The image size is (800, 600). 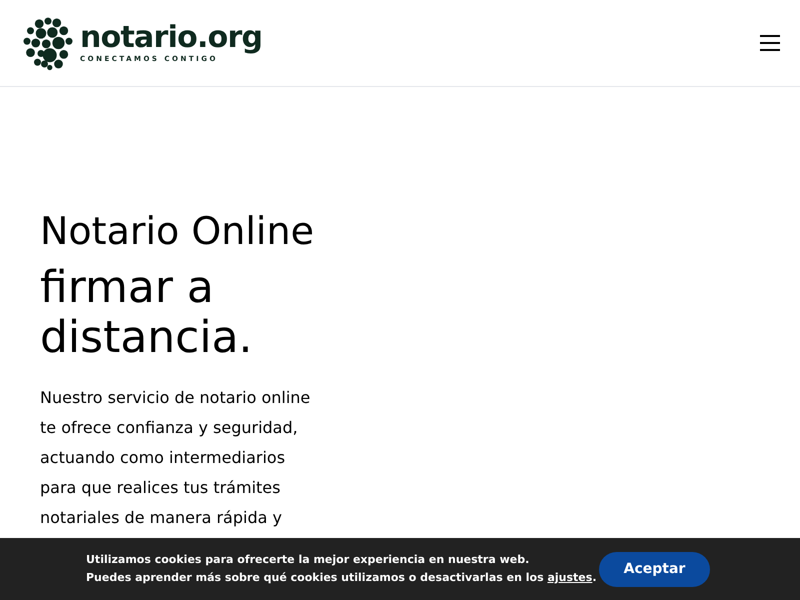 What do you see at coordinates (341, 569) in the screenshot?
I see `cookie-notice: Utilizamos cookies para ofrecerte la mejor experiencia en nuestra web. Puedes aprender más sobre qué cookies utilizamos o desactivarlas en los ajustes.` at bounding box center [341, 569].